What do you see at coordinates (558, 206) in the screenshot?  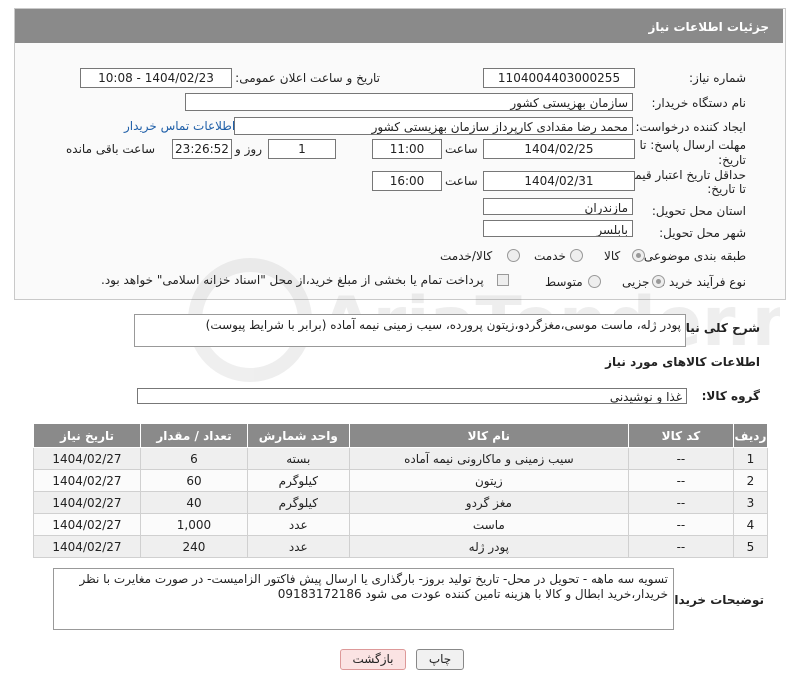 I see `delivery-province-field: مازندران` at bounding box center [558, 206].